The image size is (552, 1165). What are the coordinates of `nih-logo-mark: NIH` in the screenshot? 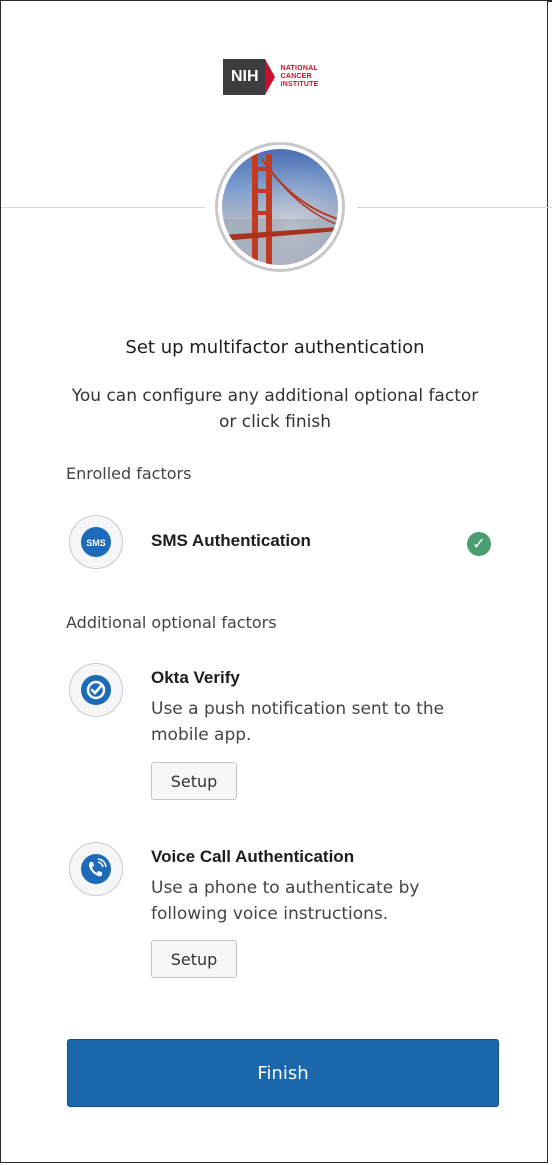 It's located at (244, 77).